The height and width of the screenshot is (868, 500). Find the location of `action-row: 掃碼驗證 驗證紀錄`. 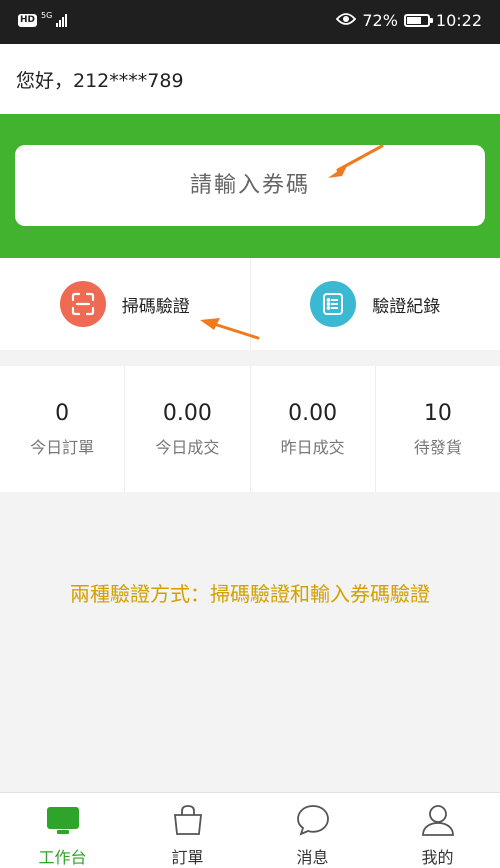

action-row: 掃碼驗證 驗證紀錄 is located at coordinates (250, 304).